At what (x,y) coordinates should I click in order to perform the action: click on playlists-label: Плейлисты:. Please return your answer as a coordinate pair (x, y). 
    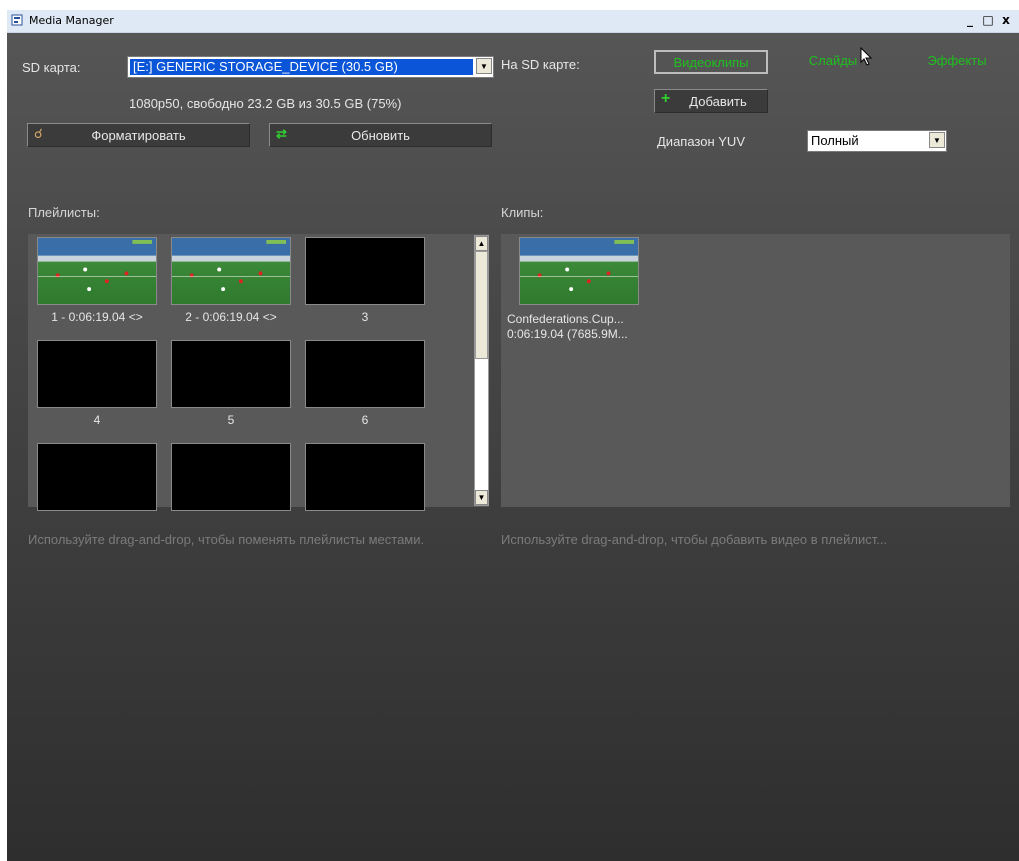
    Looking at the image, I should click on (64, 212).